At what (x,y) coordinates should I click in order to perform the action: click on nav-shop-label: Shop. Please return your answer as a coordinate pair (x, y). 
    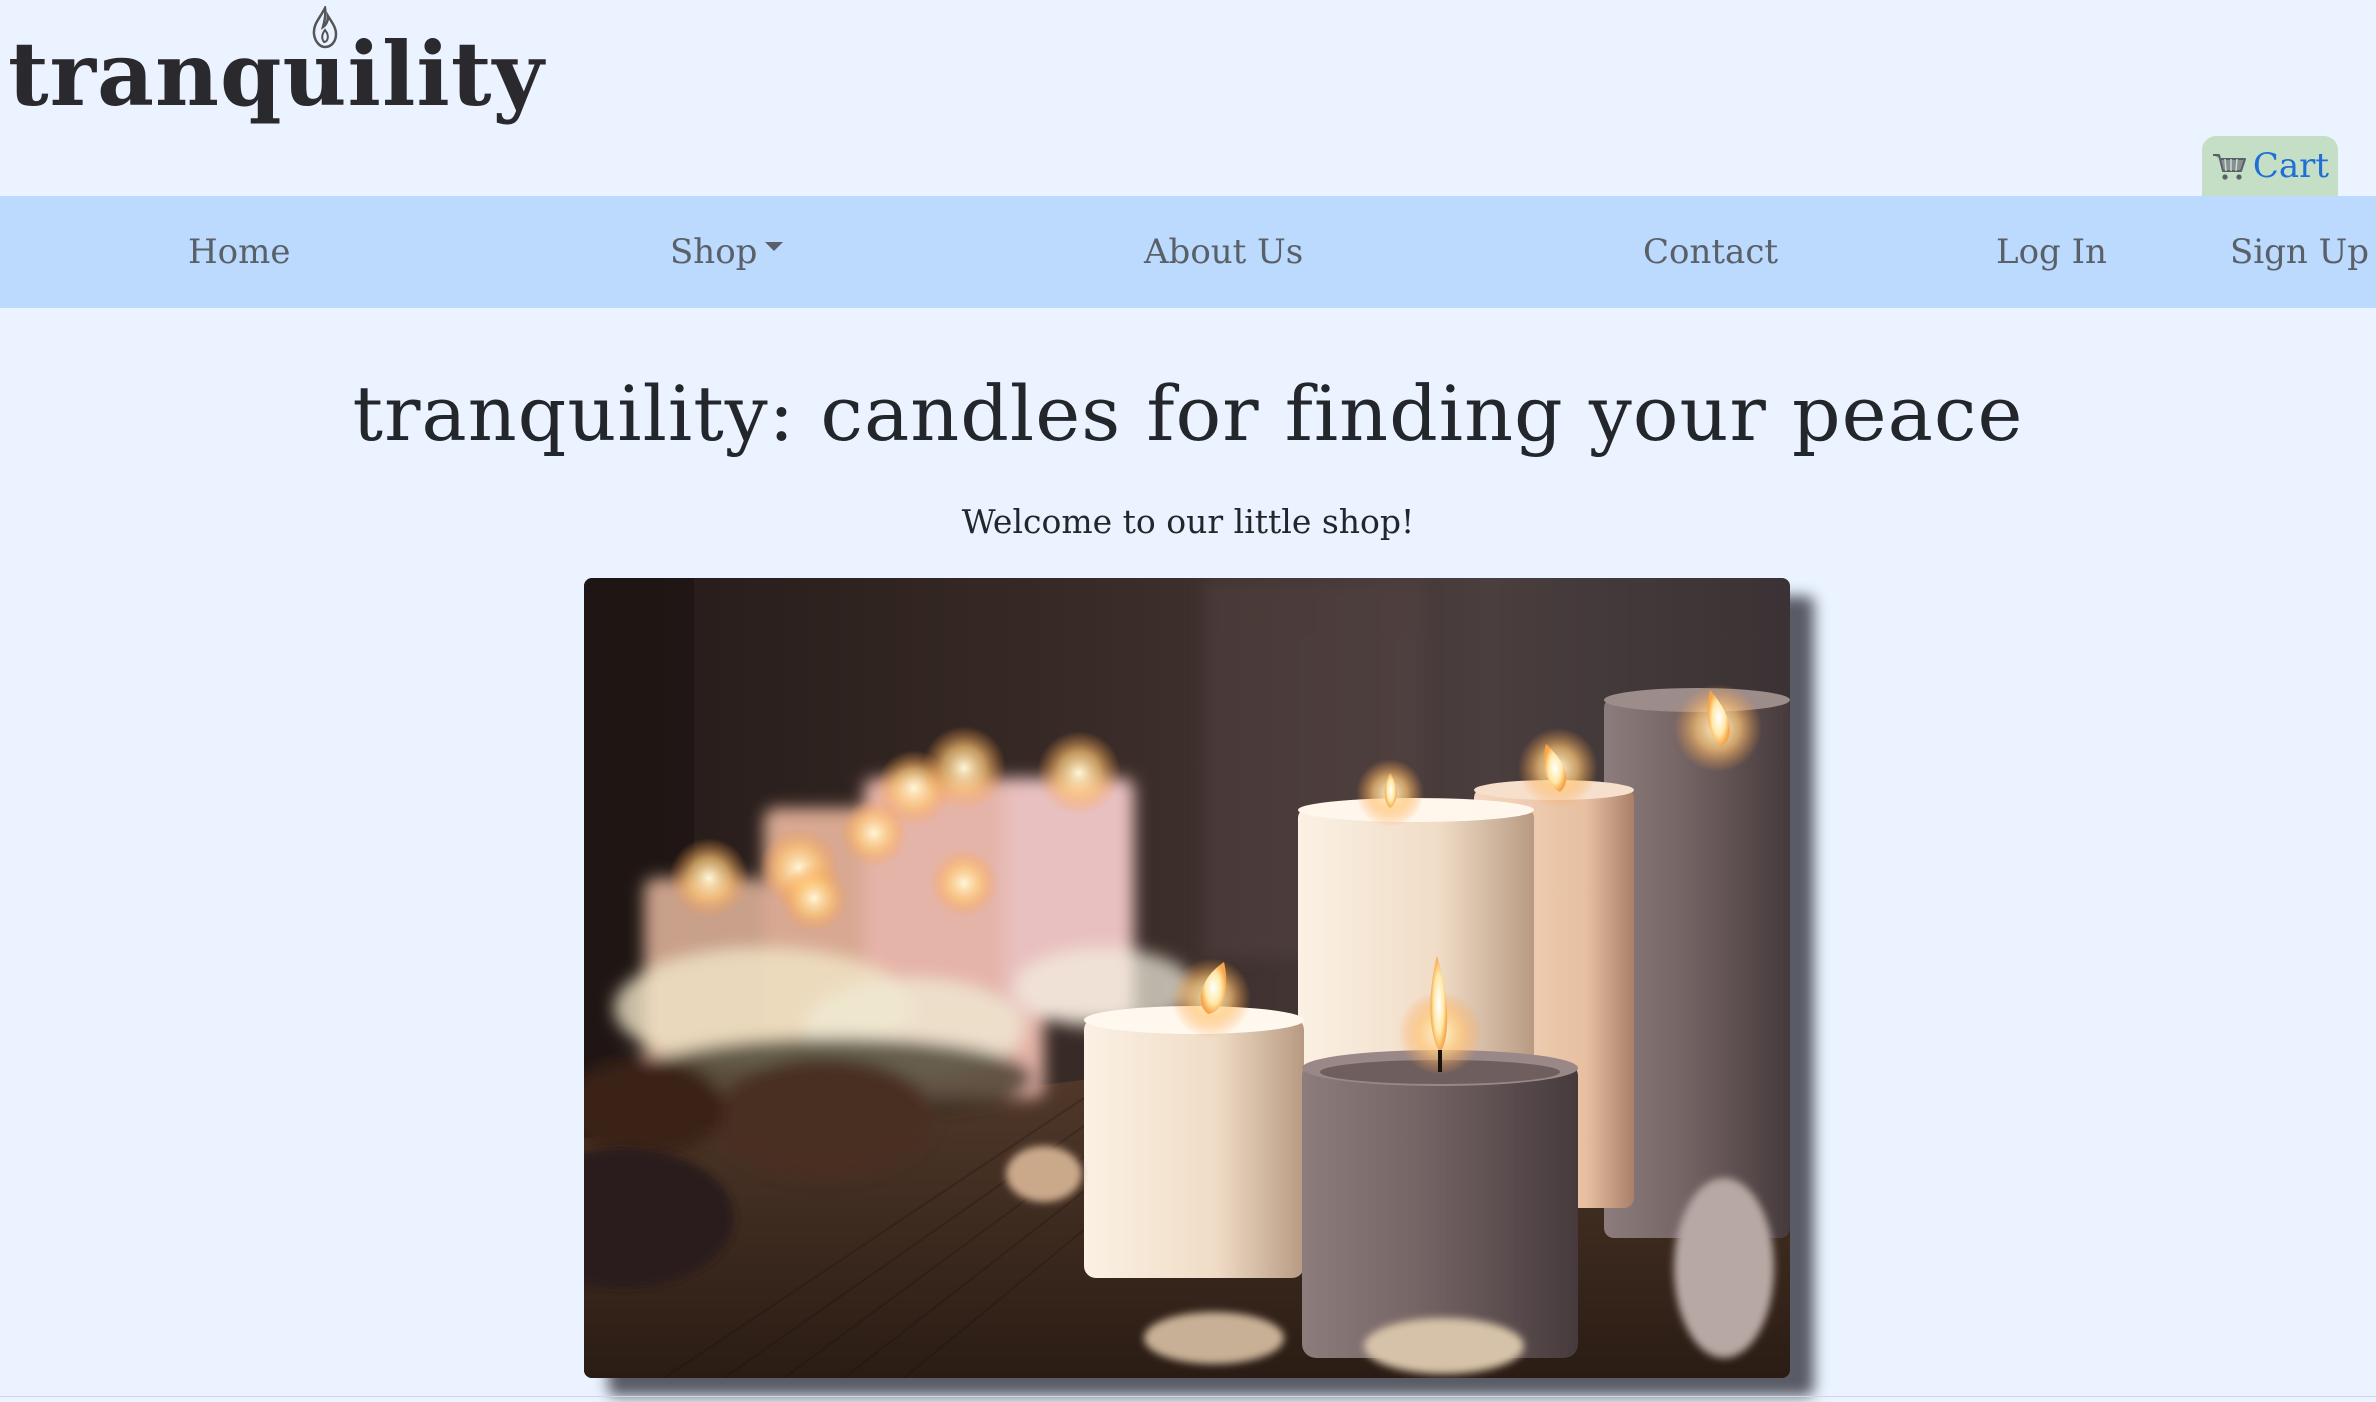
    Looking at the image, I should click on (714, 252).